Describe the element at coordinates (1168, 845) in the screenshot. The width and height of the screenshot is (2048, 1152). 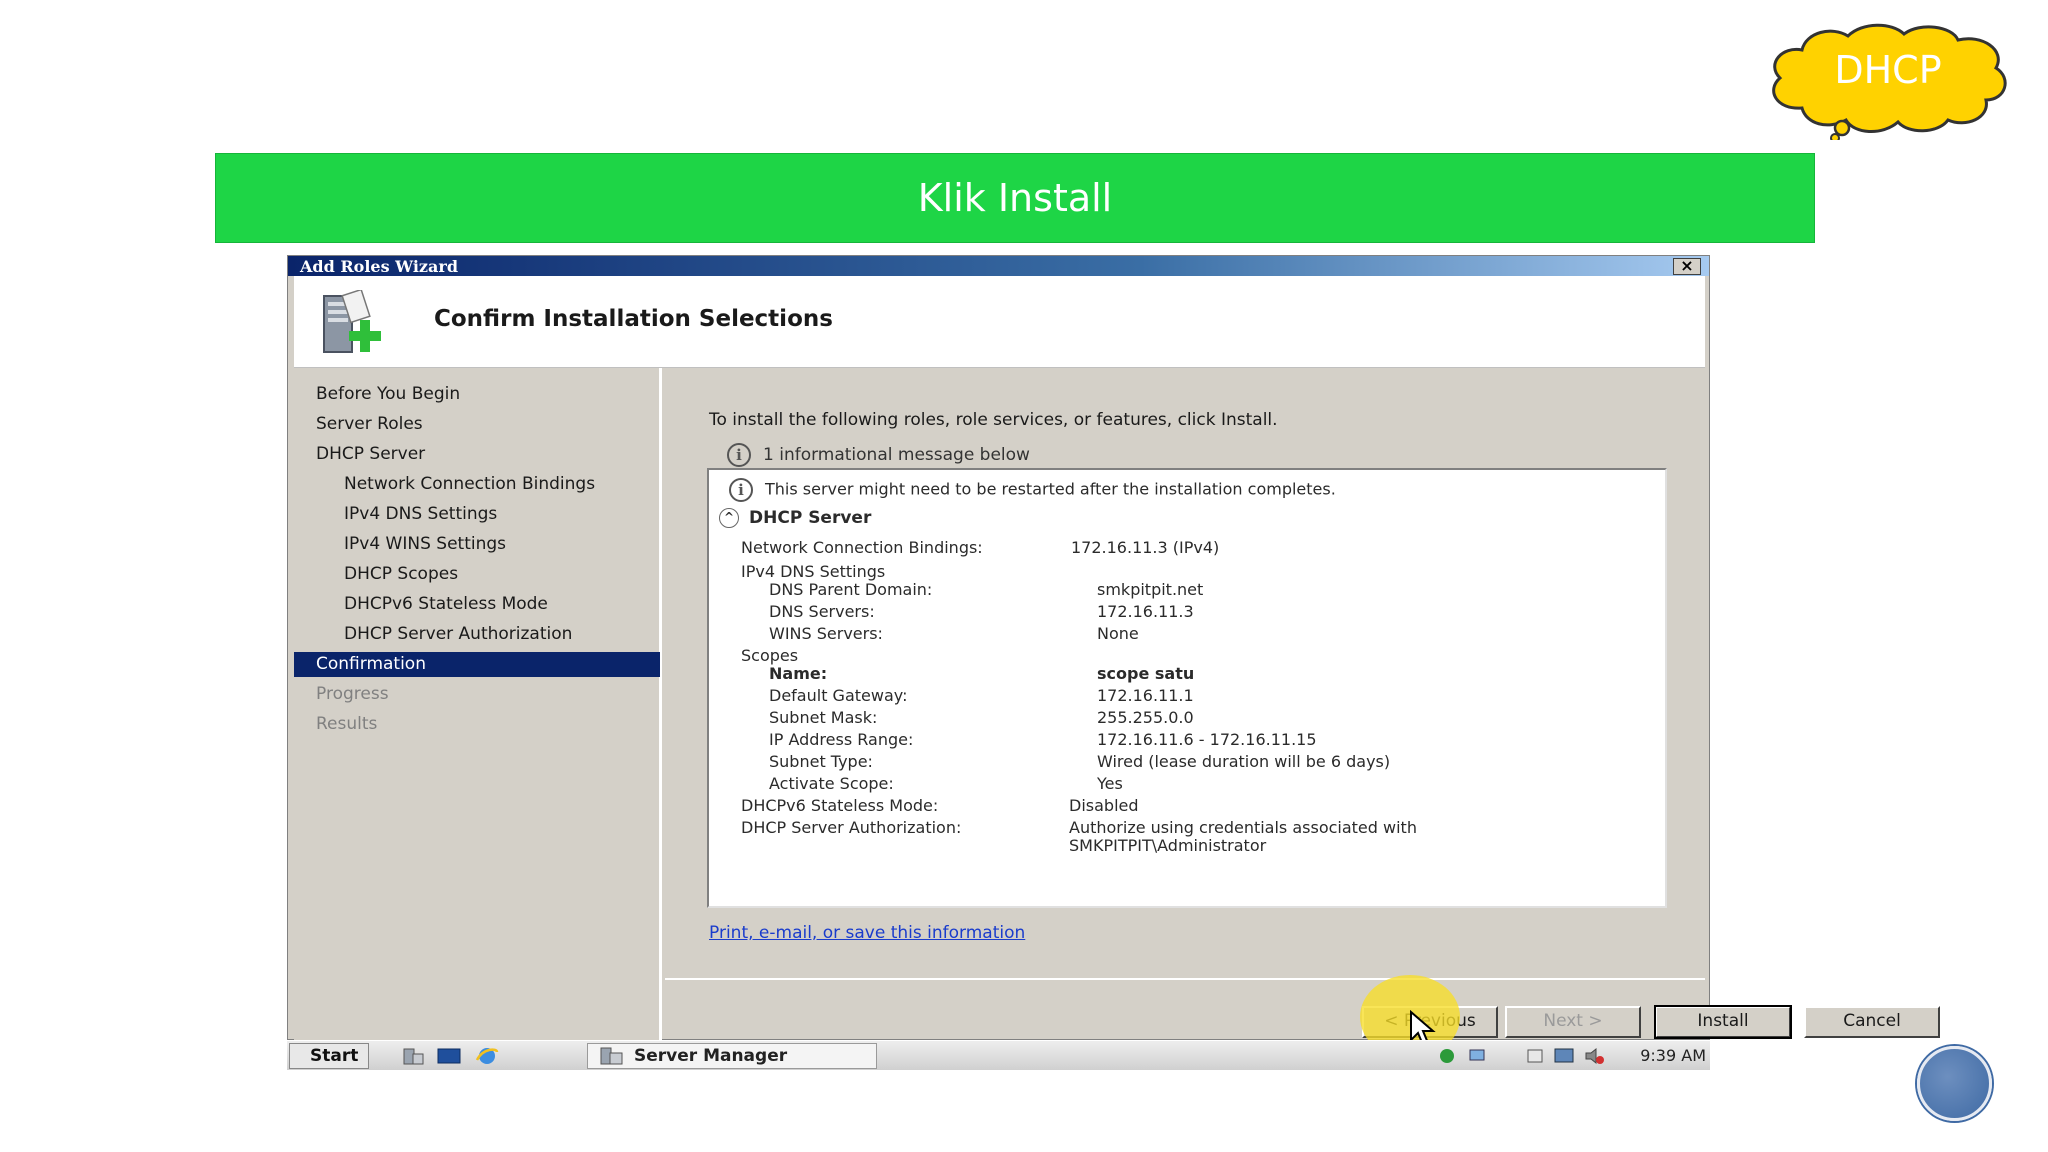
I see `authorization-value-line2: SMKPITPIT\Administrator` at that location.